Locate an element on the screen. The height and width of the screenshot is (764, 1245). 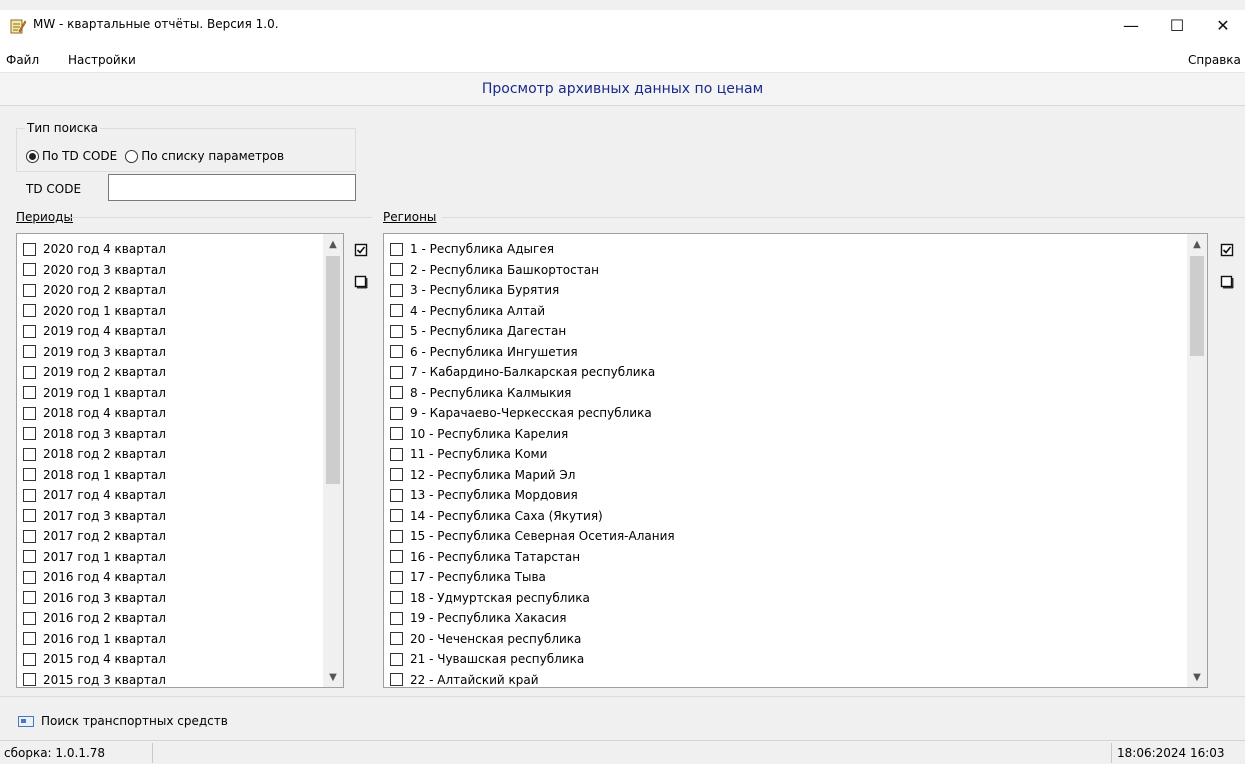
periods-scrollbar: ▲ ▼ is located at coordinates (333, 460).